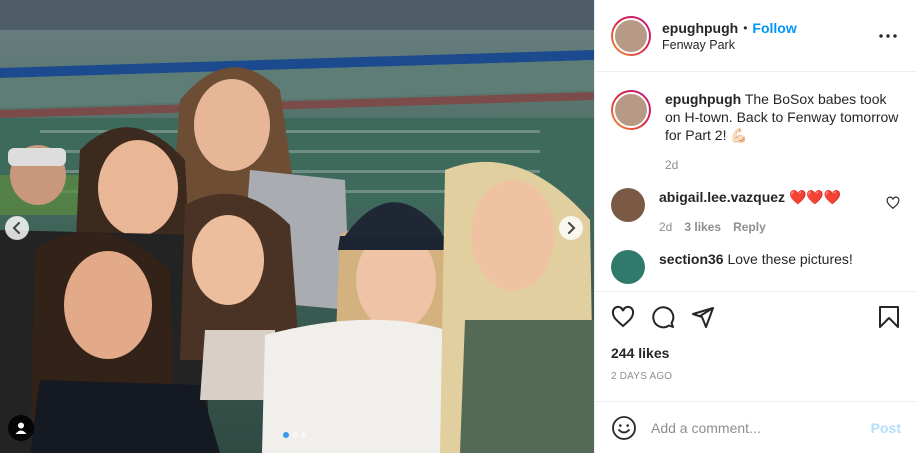 This screenshot has width=916, height=453. What do you see at coordinates (774, 28) in the screenshot?
I see `follow-button: Follow` at bounding box center [774, 28].